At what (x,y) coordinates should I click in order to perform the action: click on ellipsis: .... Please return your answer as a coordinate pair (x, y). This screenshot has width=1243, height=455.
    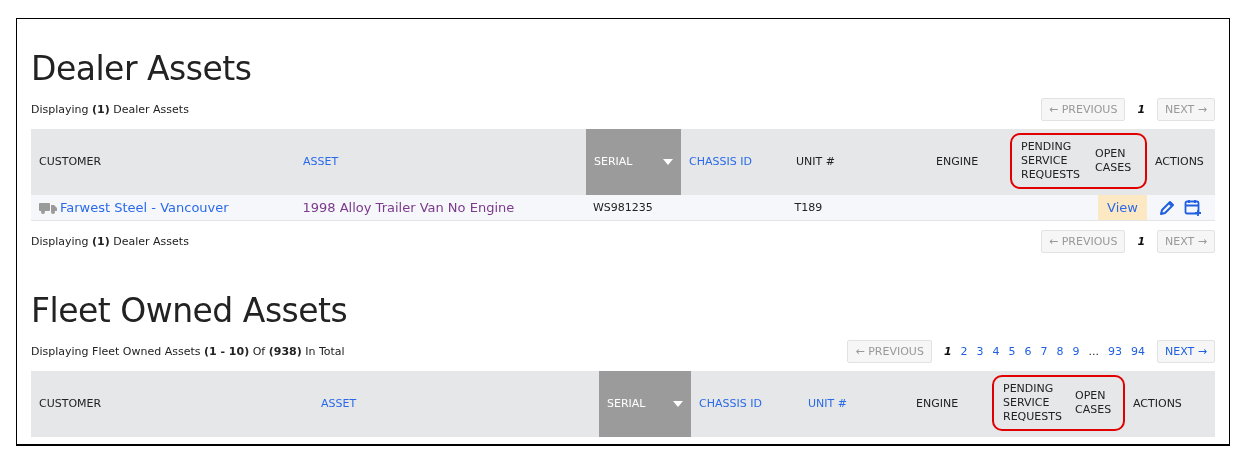
    Looking at the image, I should click on (1094, 351).